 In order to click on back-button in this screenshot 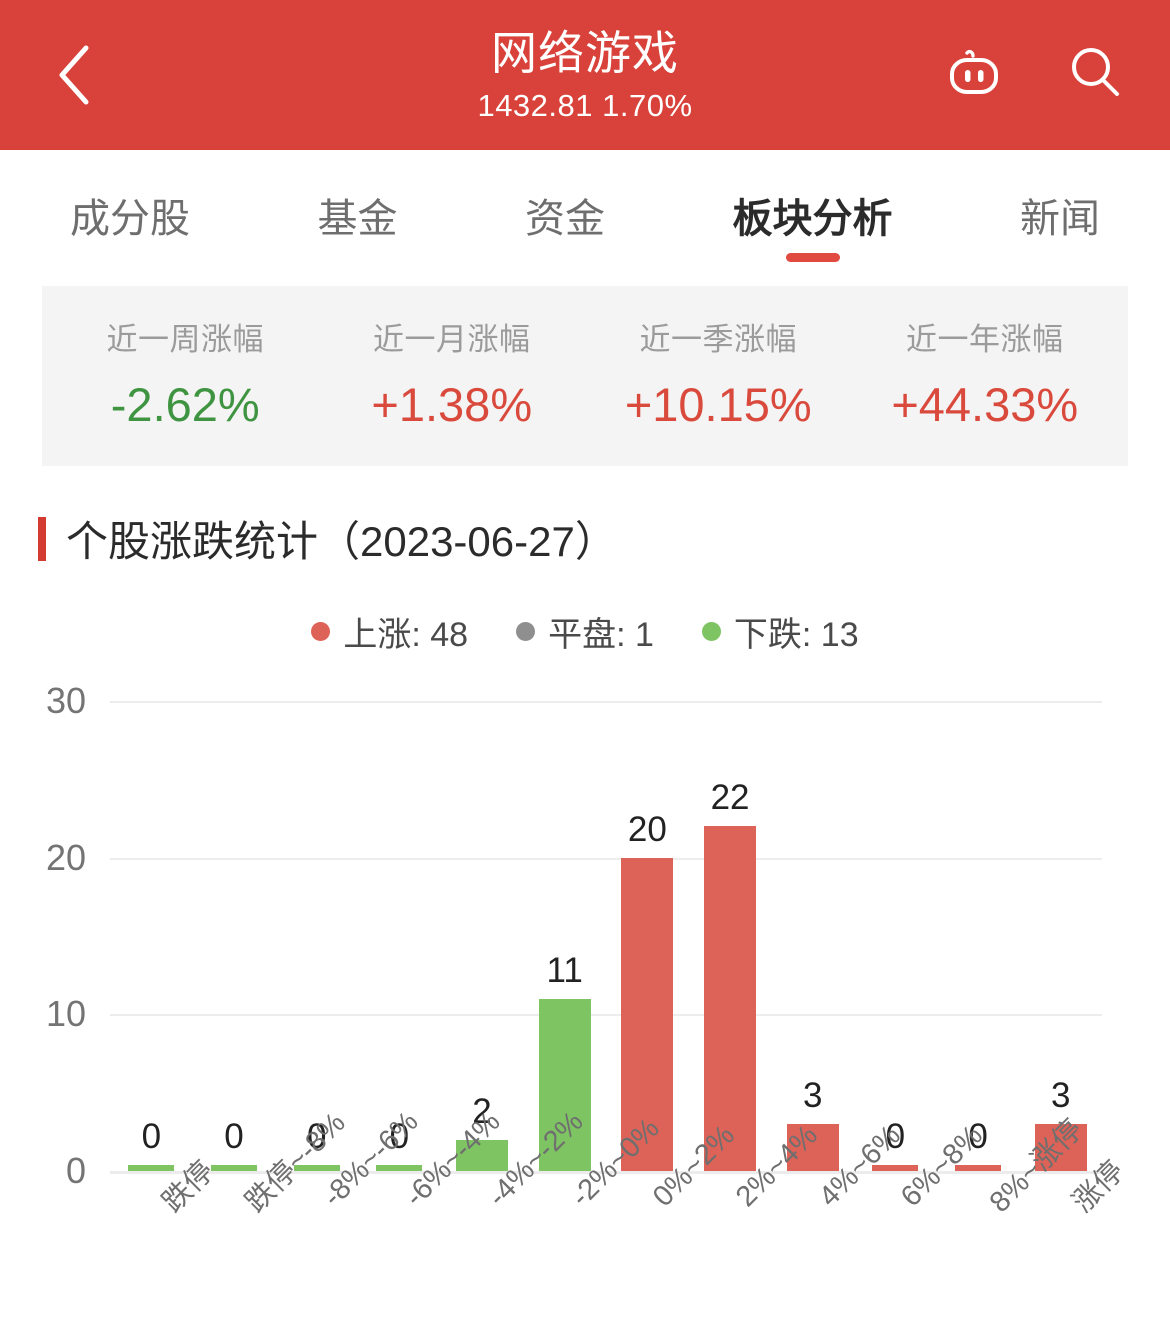, I will do `click(74, 75)`.